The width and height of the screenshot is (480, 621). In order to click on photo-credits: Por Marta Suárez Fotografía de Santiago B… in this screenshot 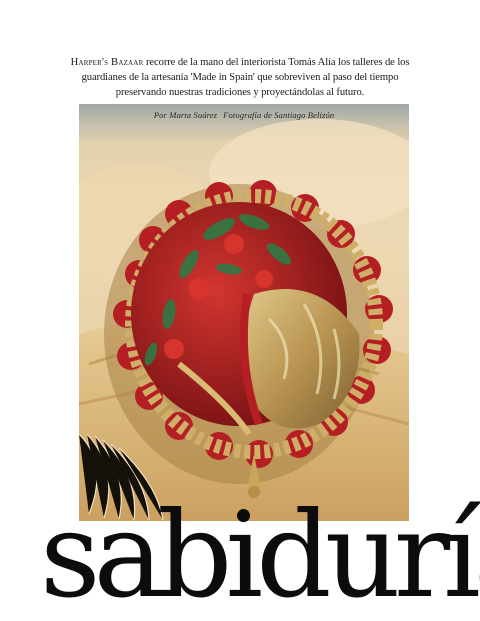, I will do `click(244, 115)`.